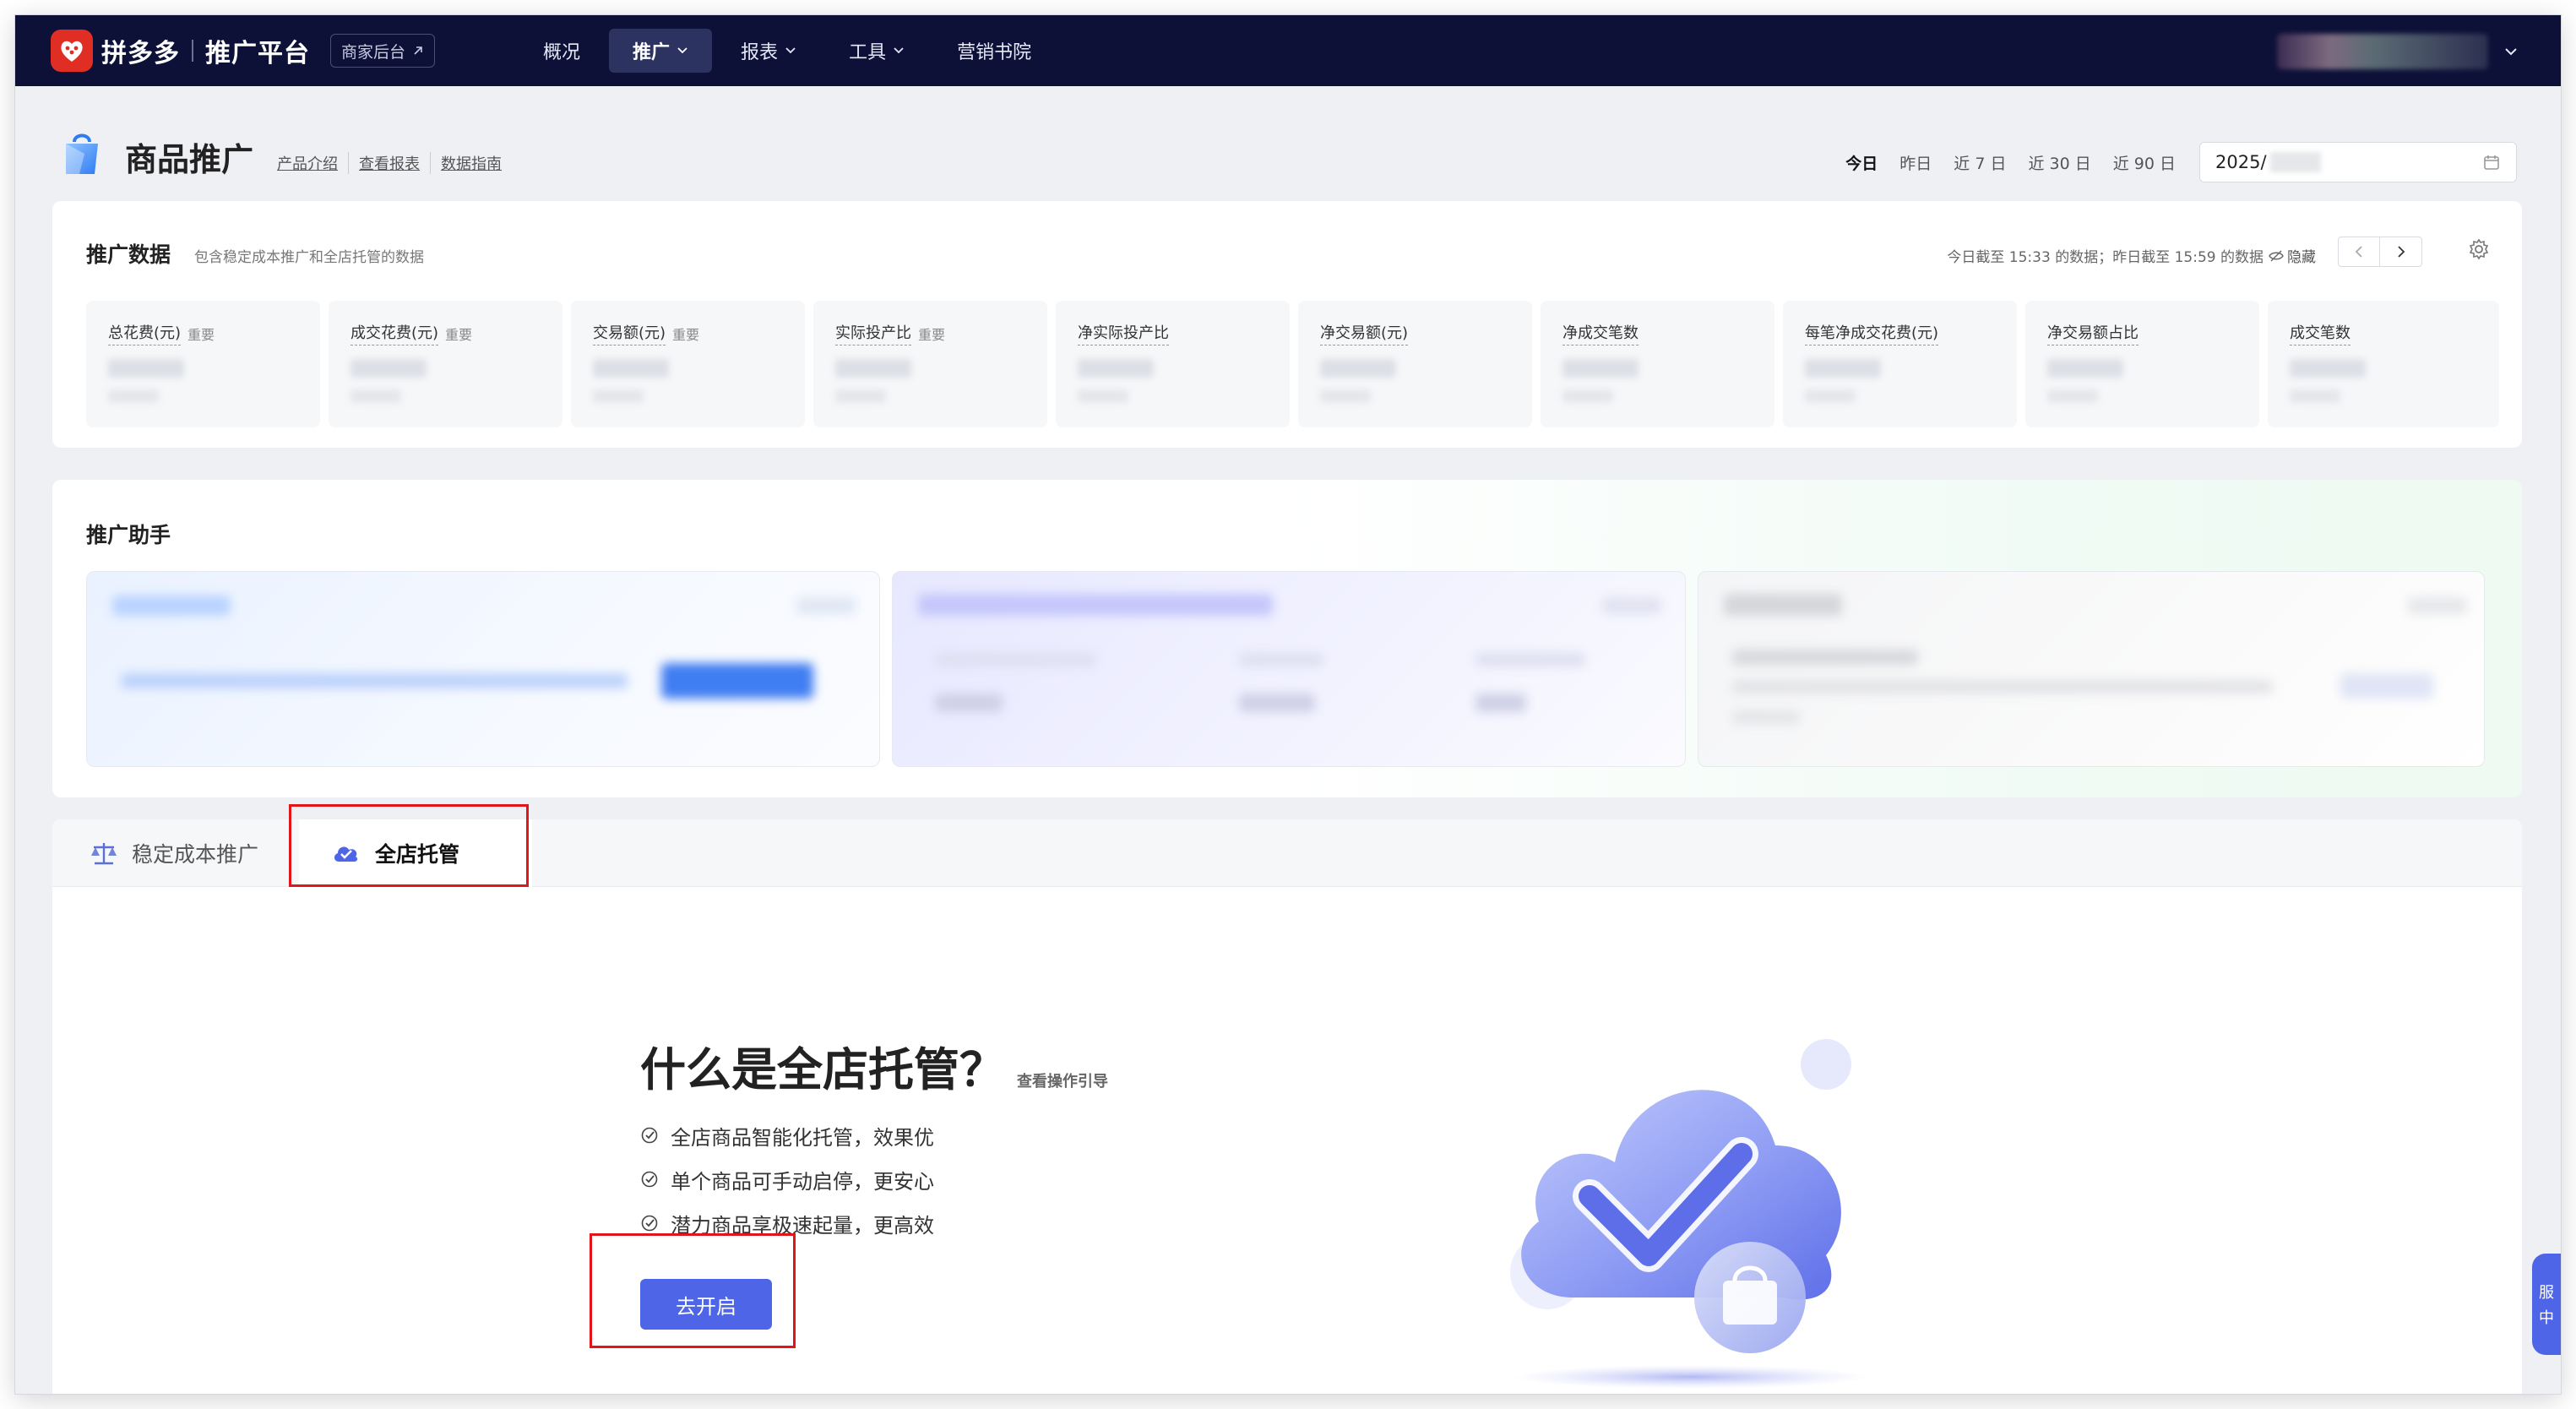 Image resolution: width=2576 pixels, height=1409 pixels. Describe the element at coordinates (72, 51) in the screenshot. I see `pinduoduo-logo-icon` at that location.